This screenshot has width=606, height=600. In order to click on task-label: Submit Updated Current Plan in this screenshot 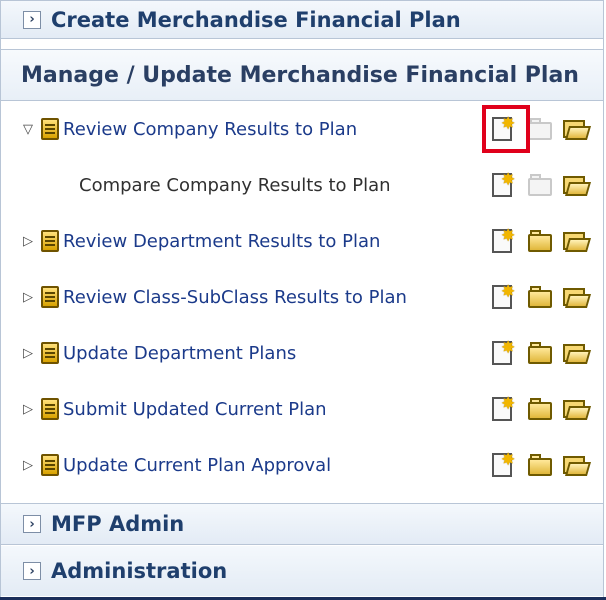, I will do `click(195, 409)`.